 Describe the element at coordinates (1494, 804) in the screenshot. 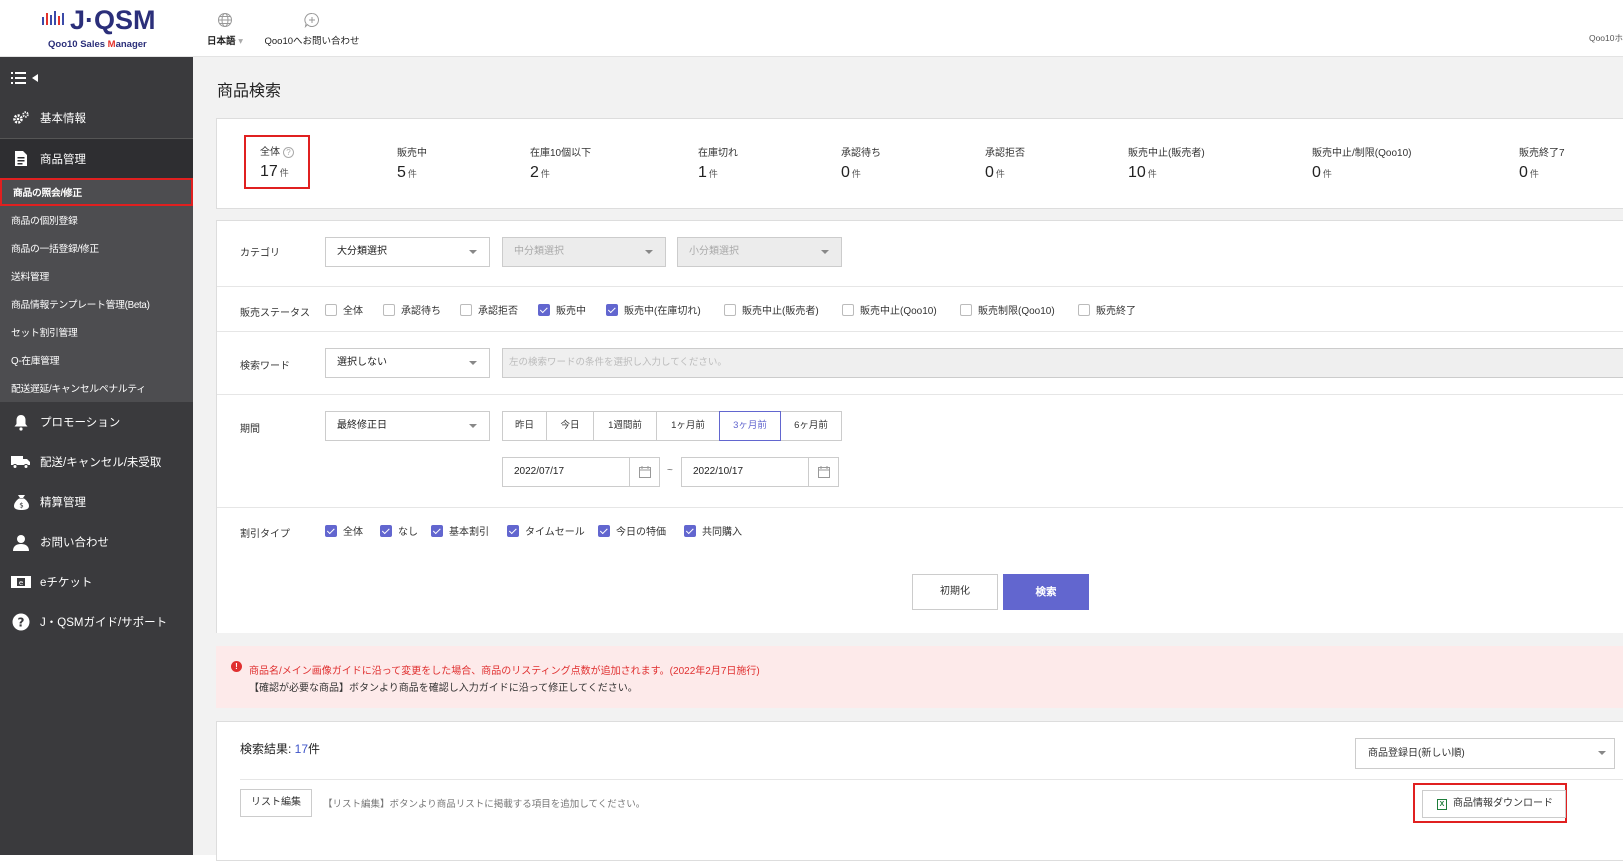

I see `product-download-button: X 商品情報ダウンロード` at that location.